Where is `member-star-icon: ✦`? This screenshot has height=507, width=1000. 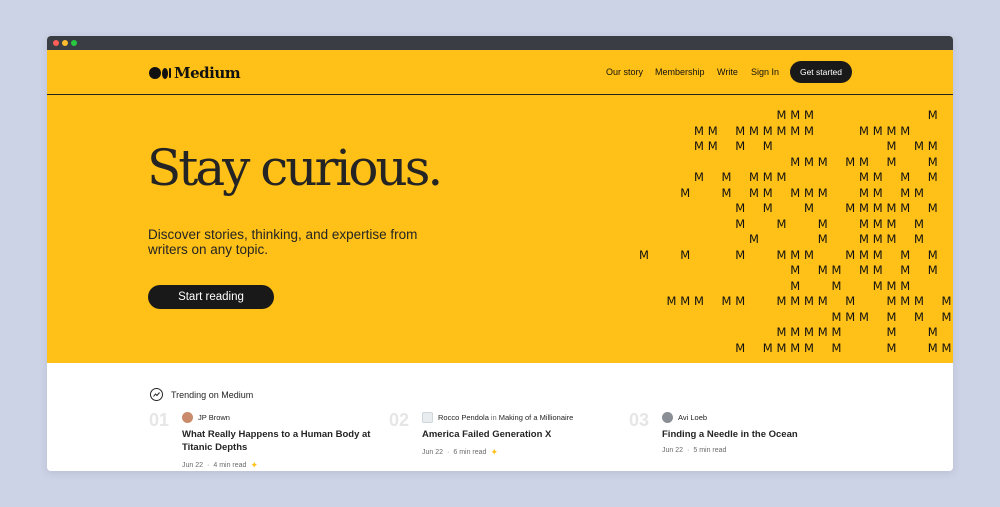
member-star-icon: ✦ is located at coordinates (494, 452).